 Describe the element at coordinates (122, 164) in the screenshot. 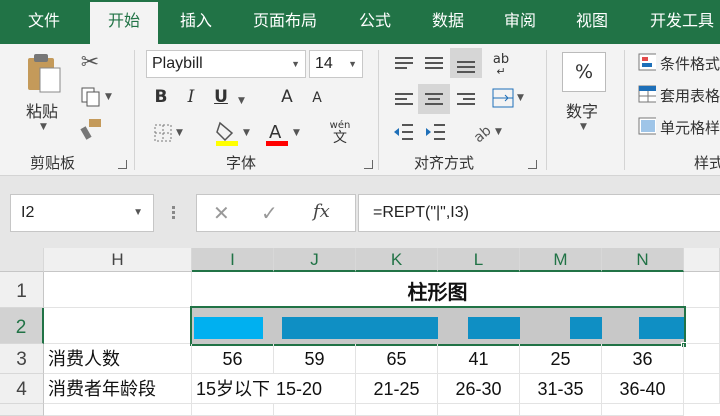

I see `clipboard-launcher-icon` at that location.